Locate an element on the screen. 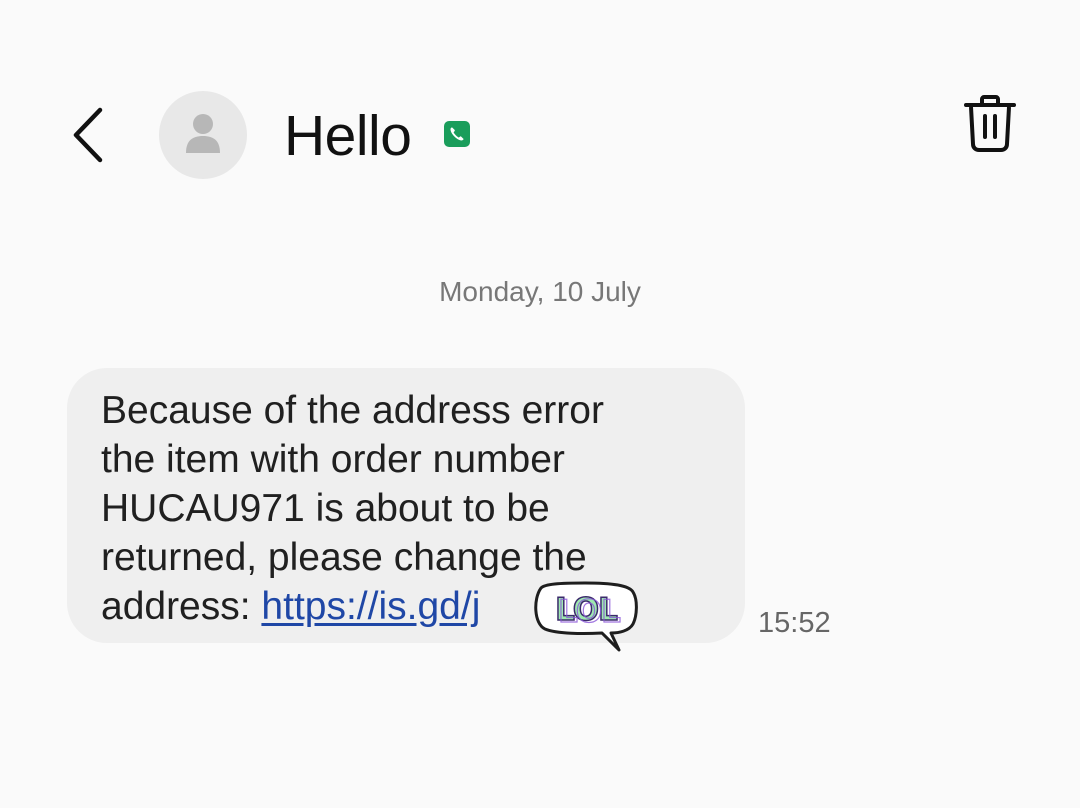 The width and height of the screenshot is (1080, 808). back-button is located at coordinates (90, 136).